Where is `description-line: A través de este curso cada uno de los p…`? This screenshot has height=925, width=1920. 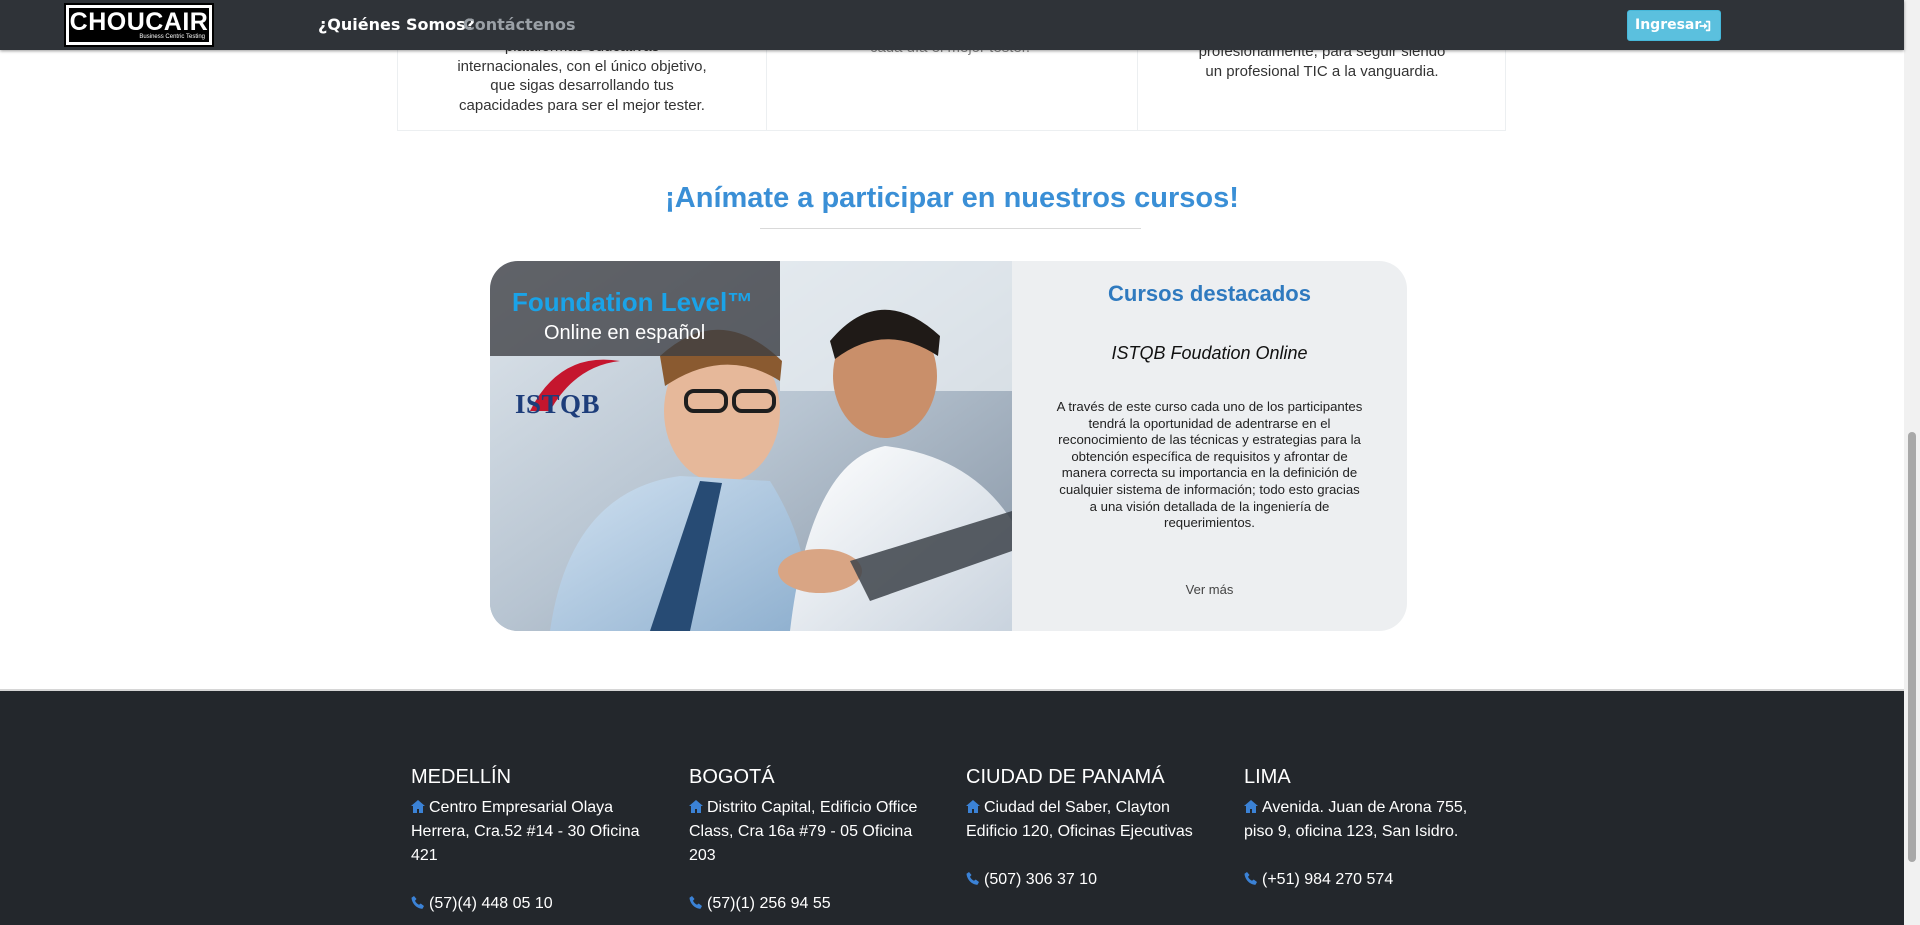 description-line: A través de este curso cada uno de los p… is located at coordinates (1209, 406).